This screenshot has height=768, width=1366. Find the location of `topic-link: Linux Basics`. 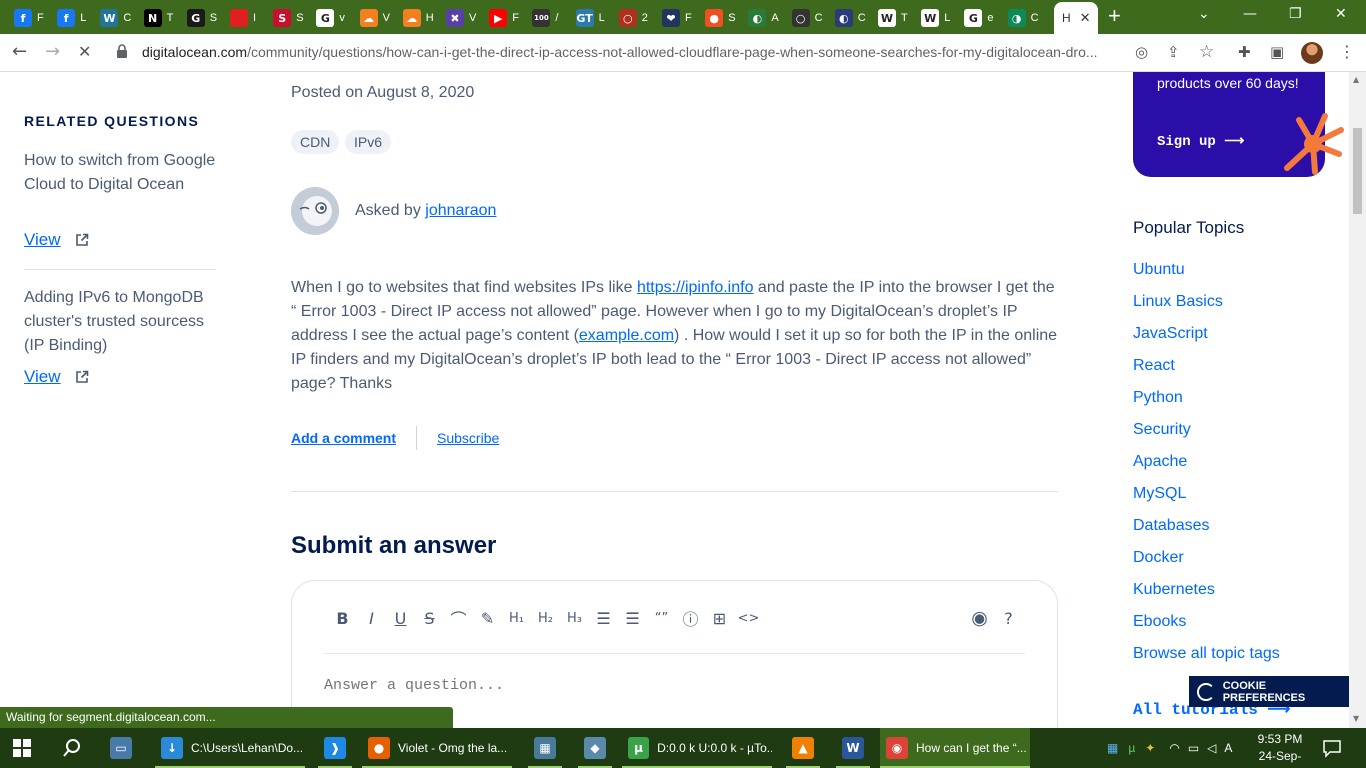

topic-link: Linux Basics is located at coordinates (1178, 302).